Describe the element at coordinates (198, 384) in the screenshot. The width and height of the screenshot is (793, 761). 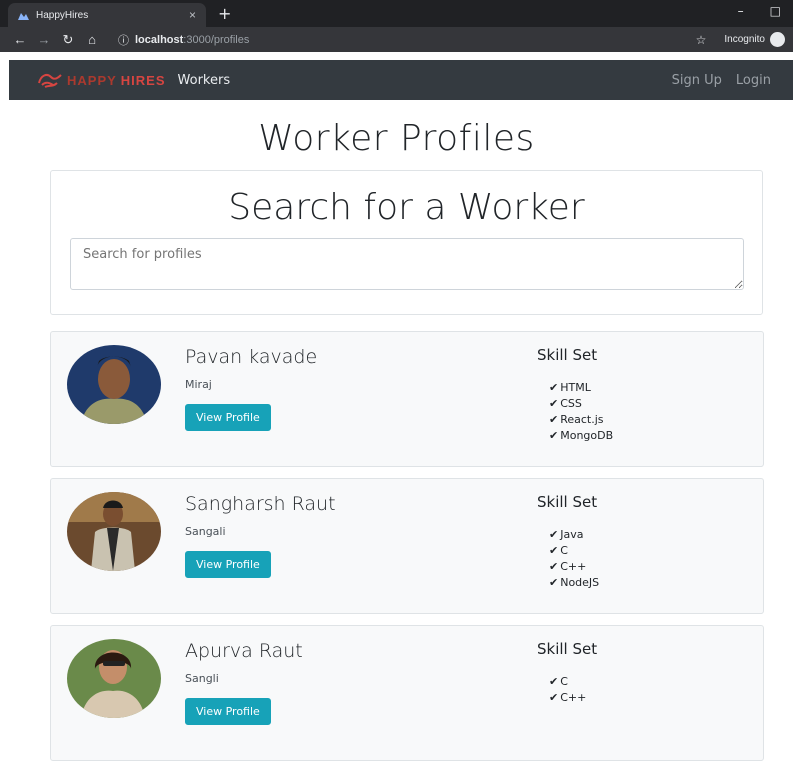
I see `profile-location: Miraj` at that location.